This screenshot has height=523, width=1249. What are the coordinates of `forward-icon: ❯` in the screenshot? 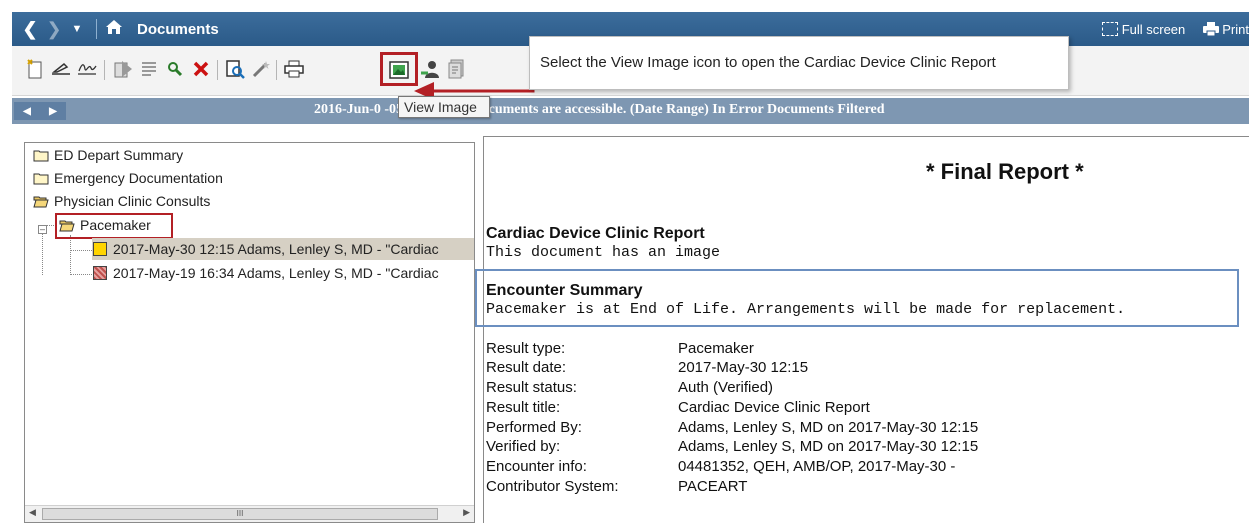 It's located at (54, 29).